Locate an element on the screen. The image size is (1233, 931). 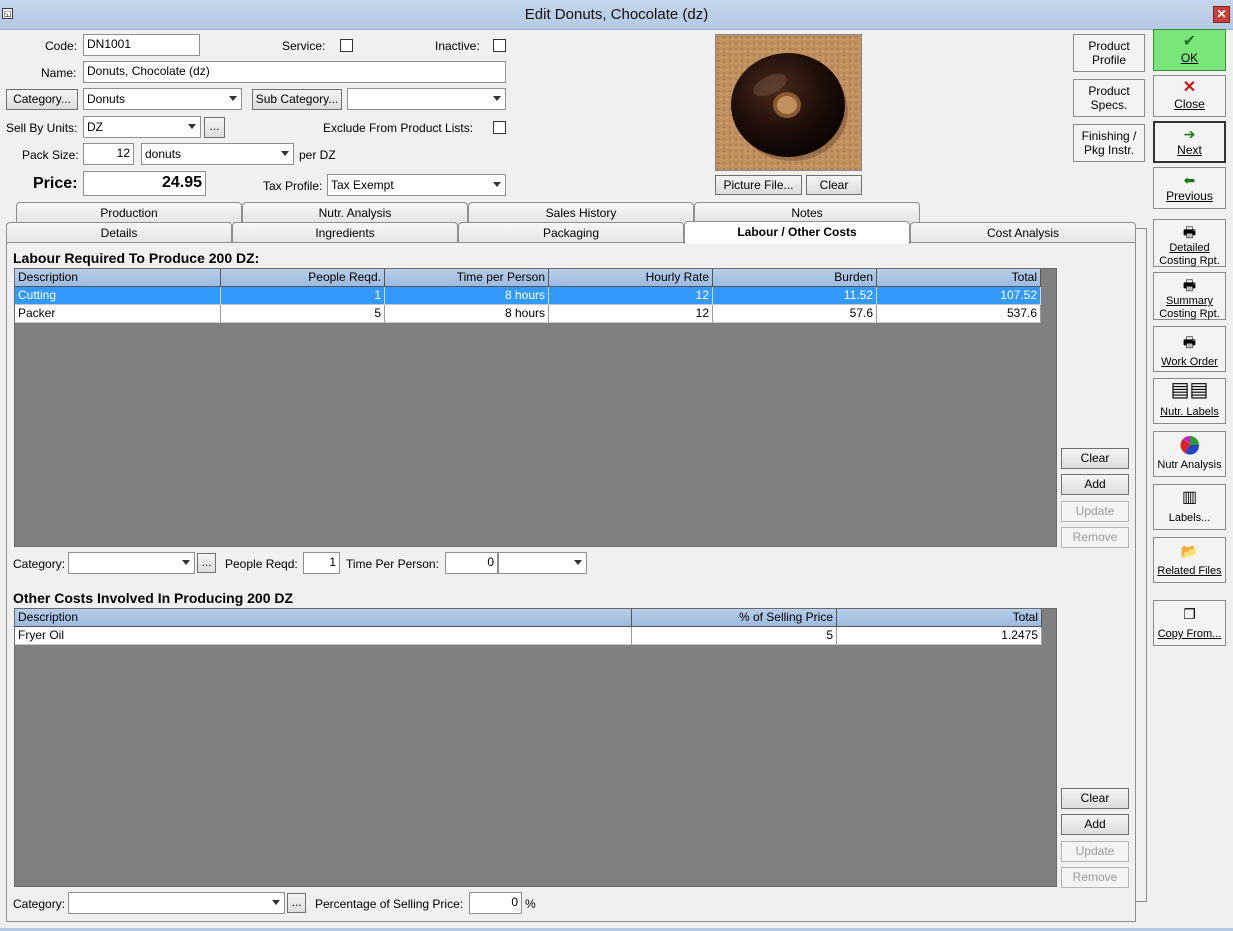
labour-add-button: Add is located at coordinates (1095, 484).